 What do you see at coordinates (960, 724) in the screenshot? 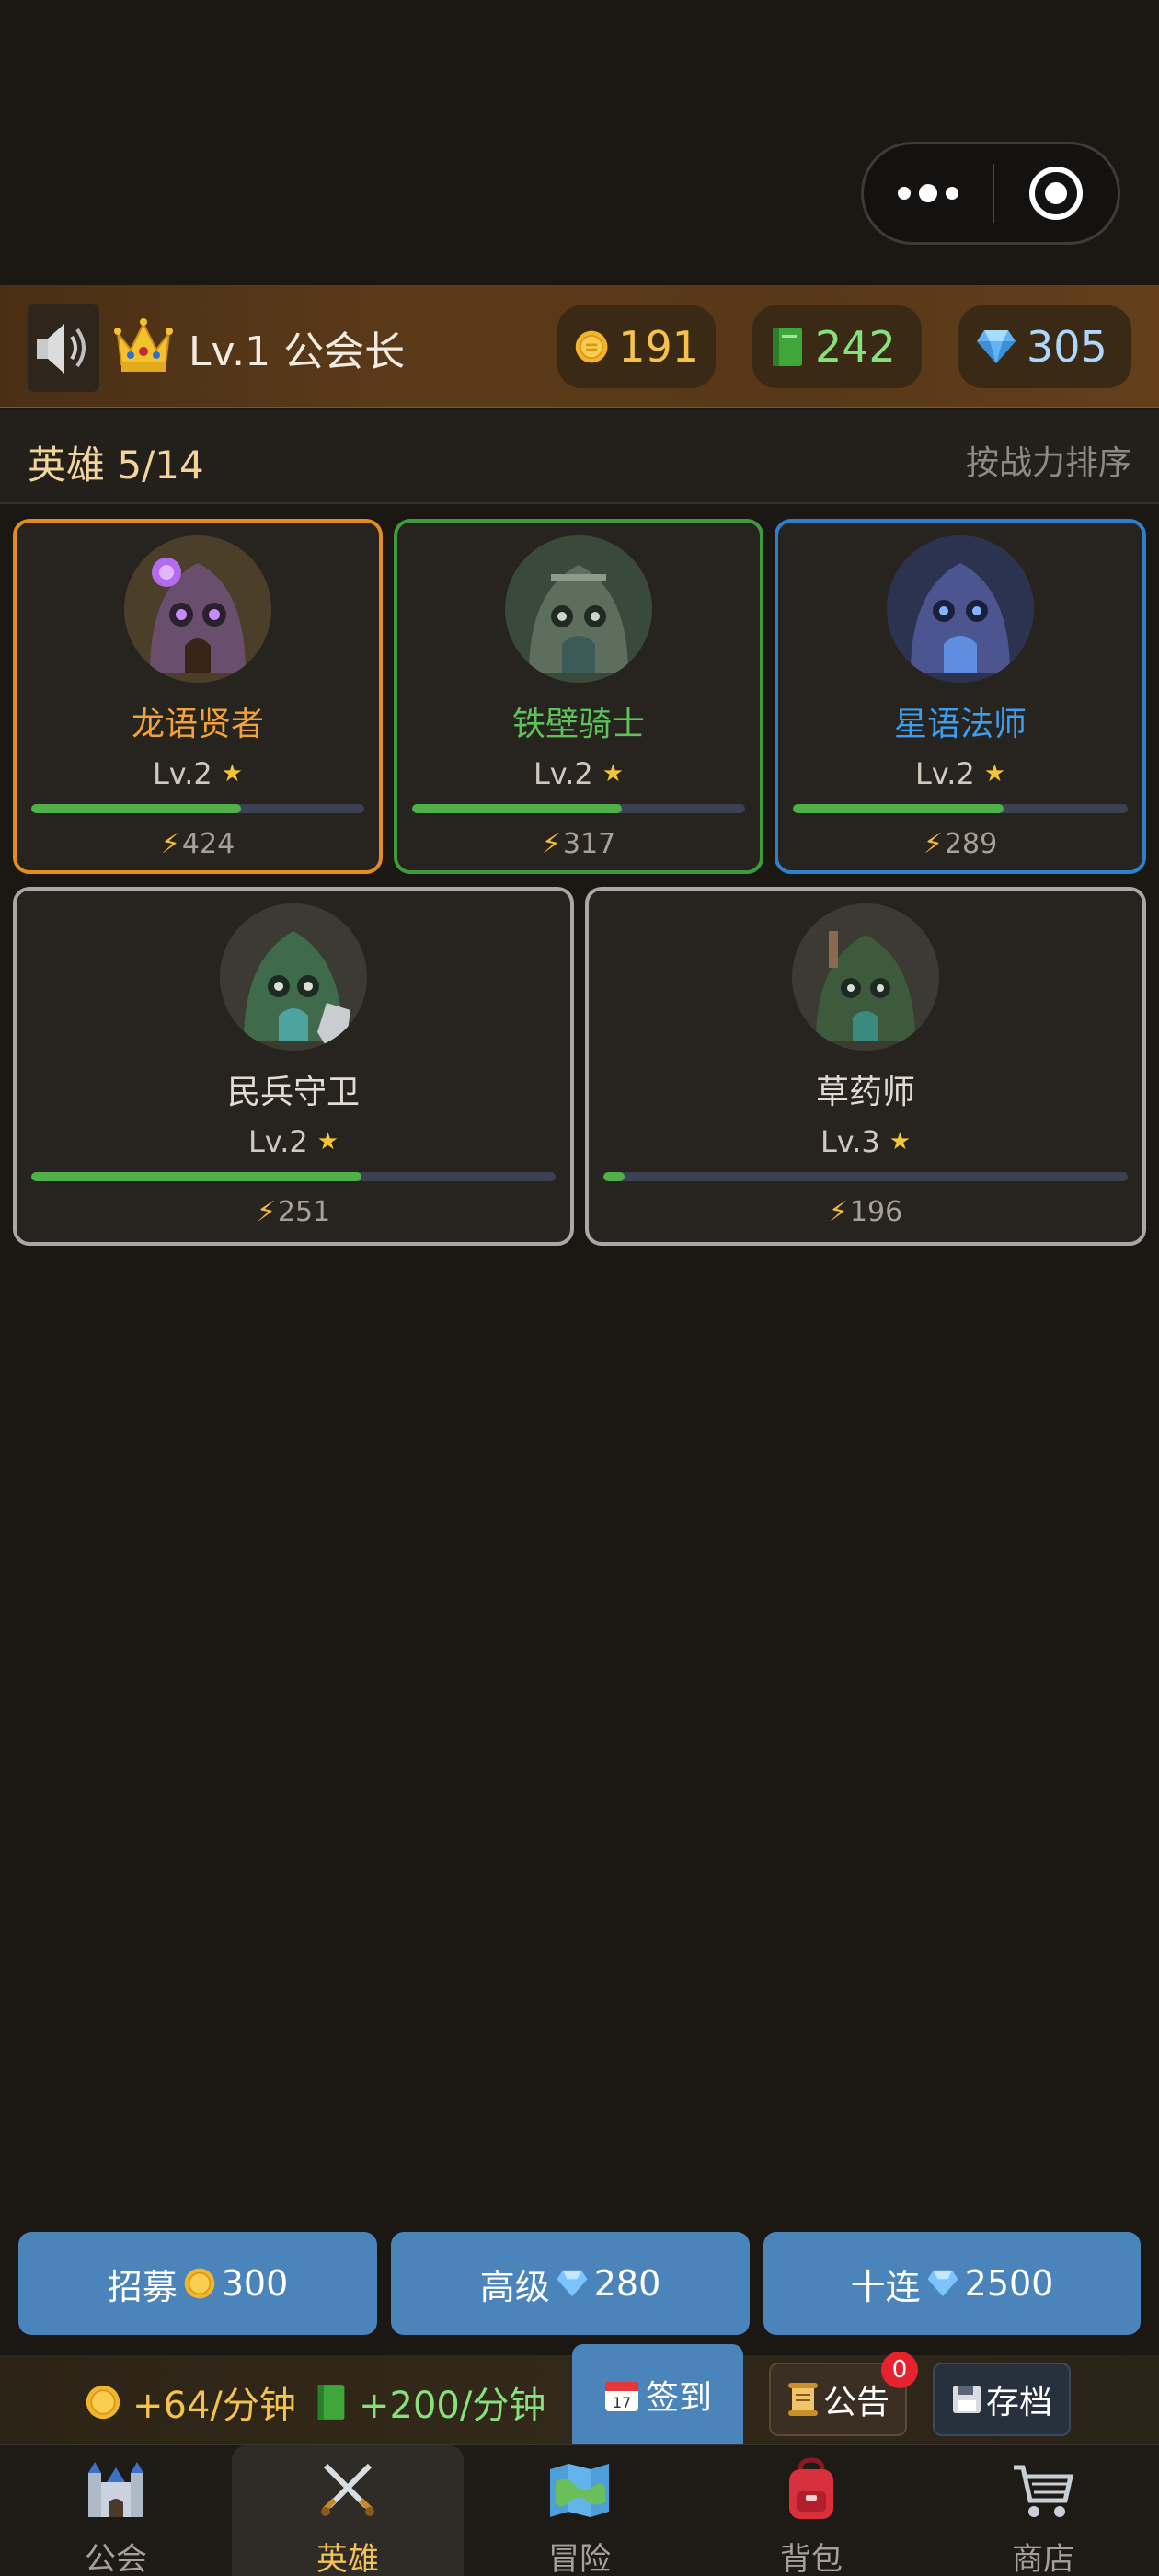
I see `hero-name: 星语法师` at bounding box center [960, 724].